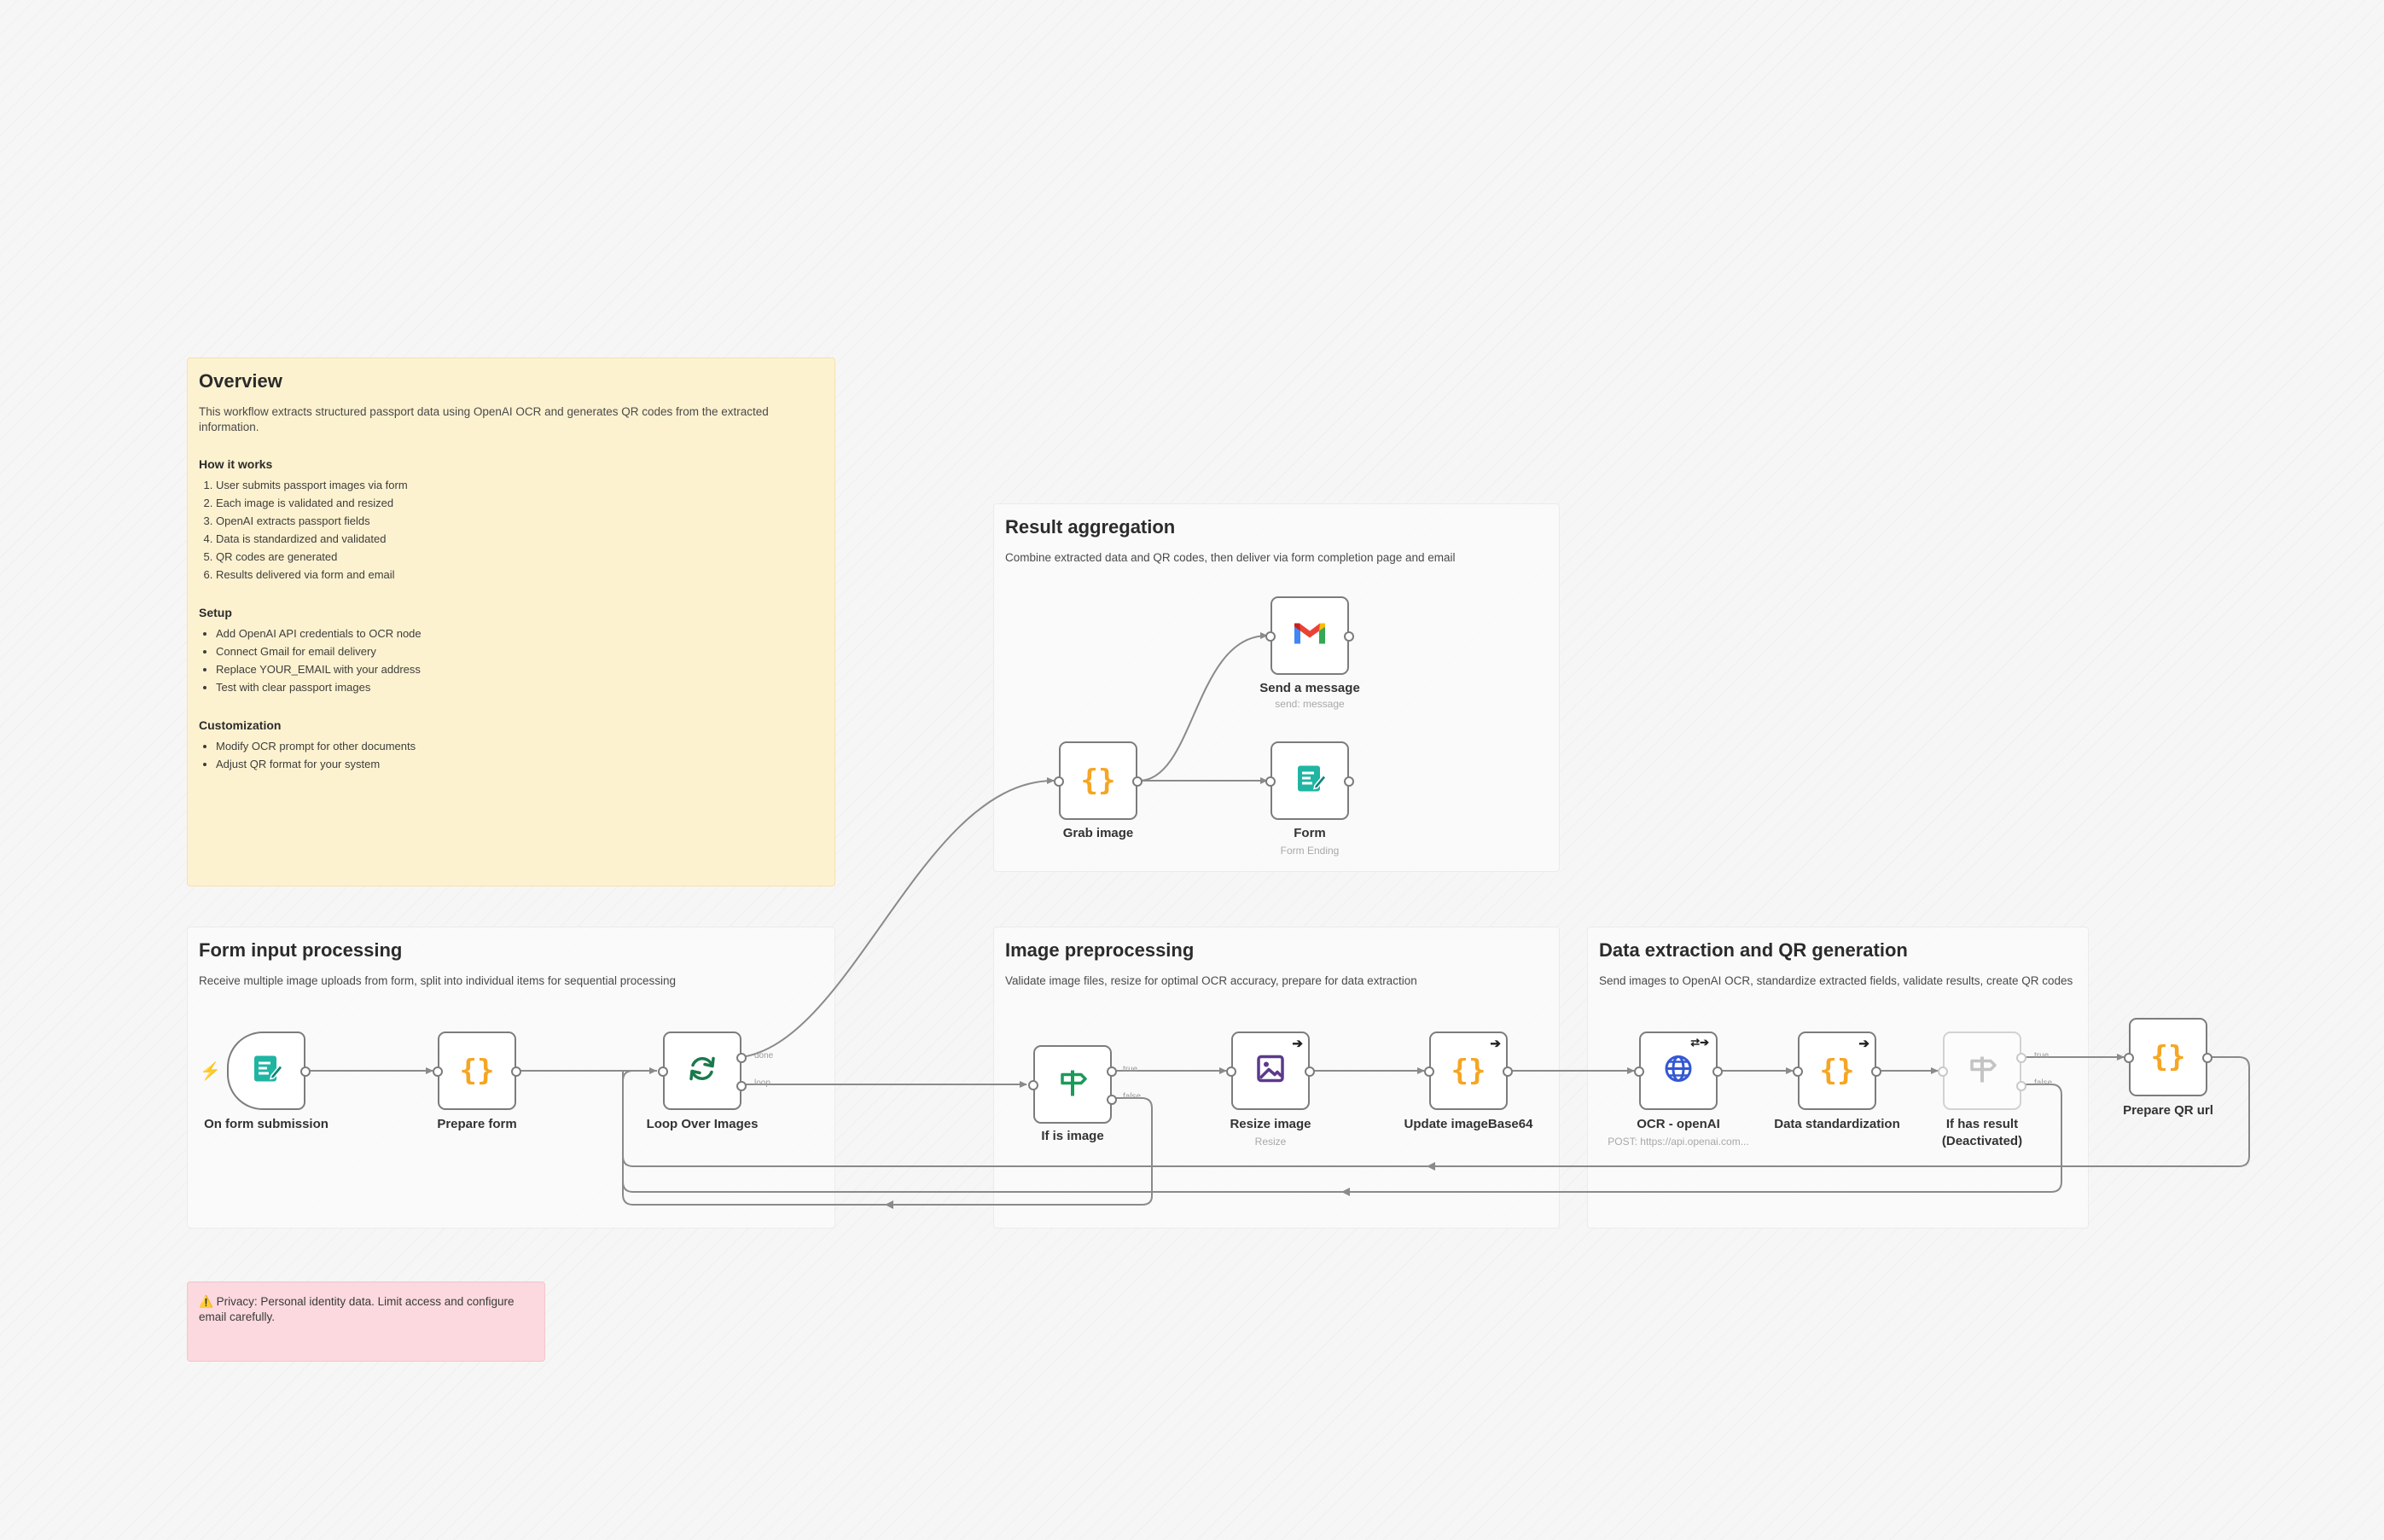  Describe the element at coordinates (1699, 1042) in the screenshot. I see `sync-arrows-icon: ⇄➔` at that location.